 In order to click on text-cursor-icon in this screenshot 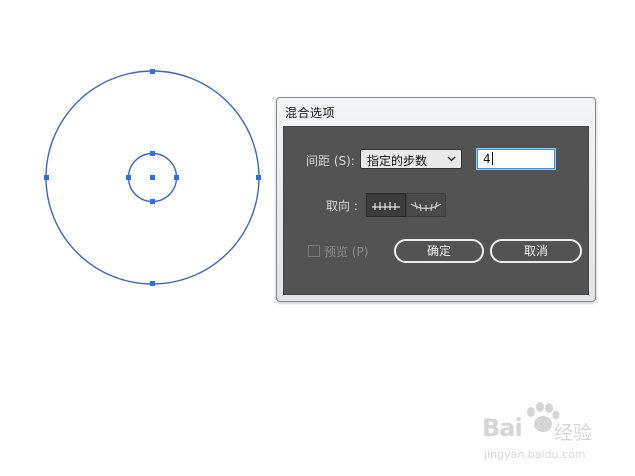, I will do `click(492, 158)`.